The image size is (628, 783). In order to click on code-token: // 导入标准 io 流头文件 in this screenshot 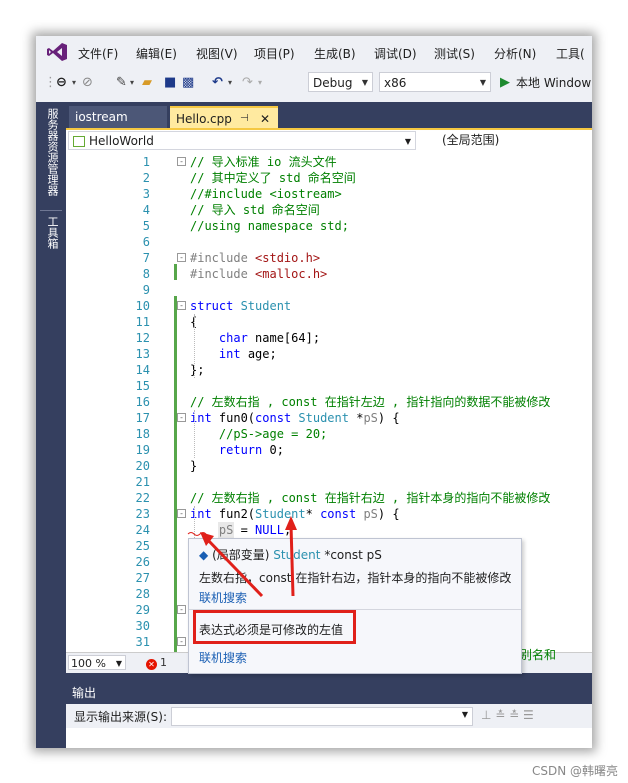, I will do `click(263, 162)`.